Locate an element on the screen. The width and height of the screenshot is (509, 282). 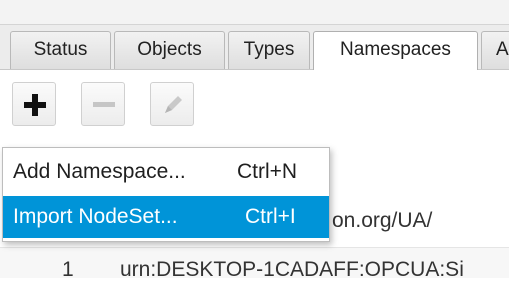
plus-icon is located at coordinates (35, 105).